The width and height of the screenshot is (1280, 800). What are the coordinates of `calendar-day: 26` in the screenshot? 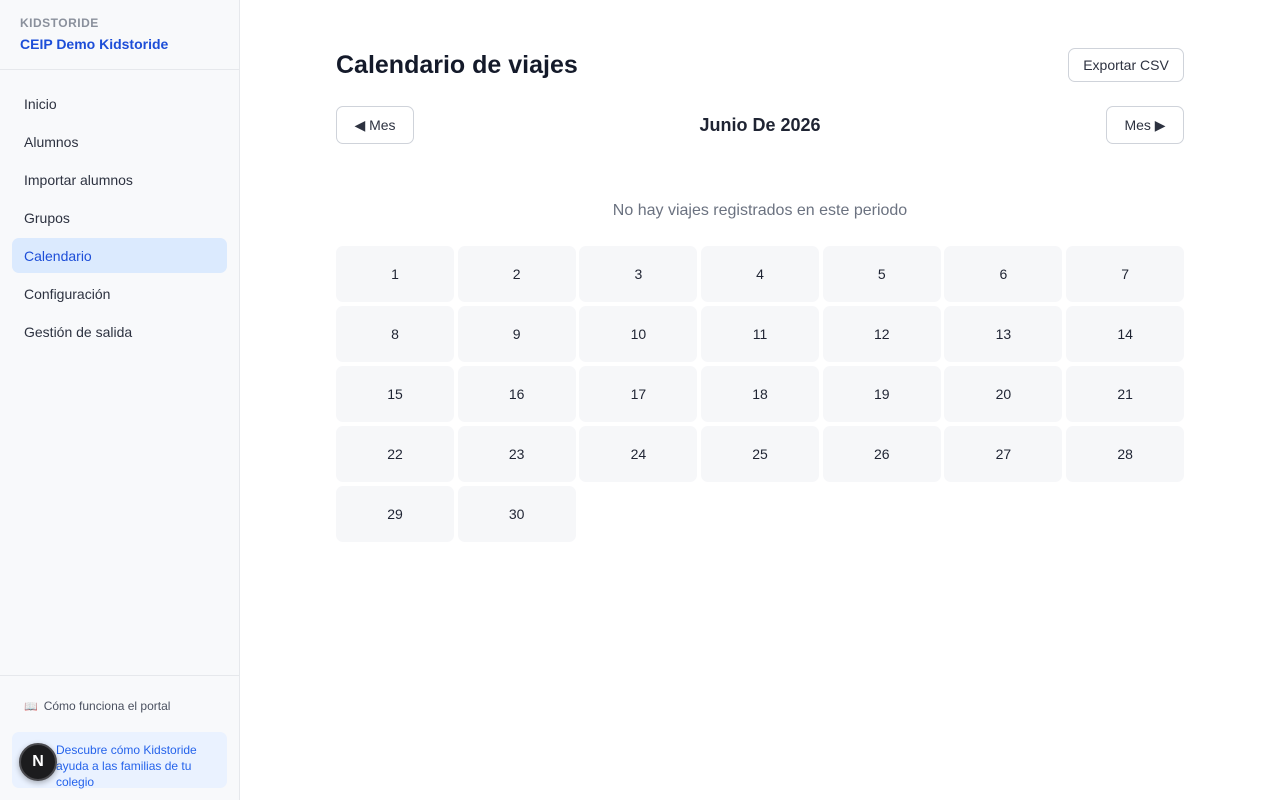 It's located at (881, 454).